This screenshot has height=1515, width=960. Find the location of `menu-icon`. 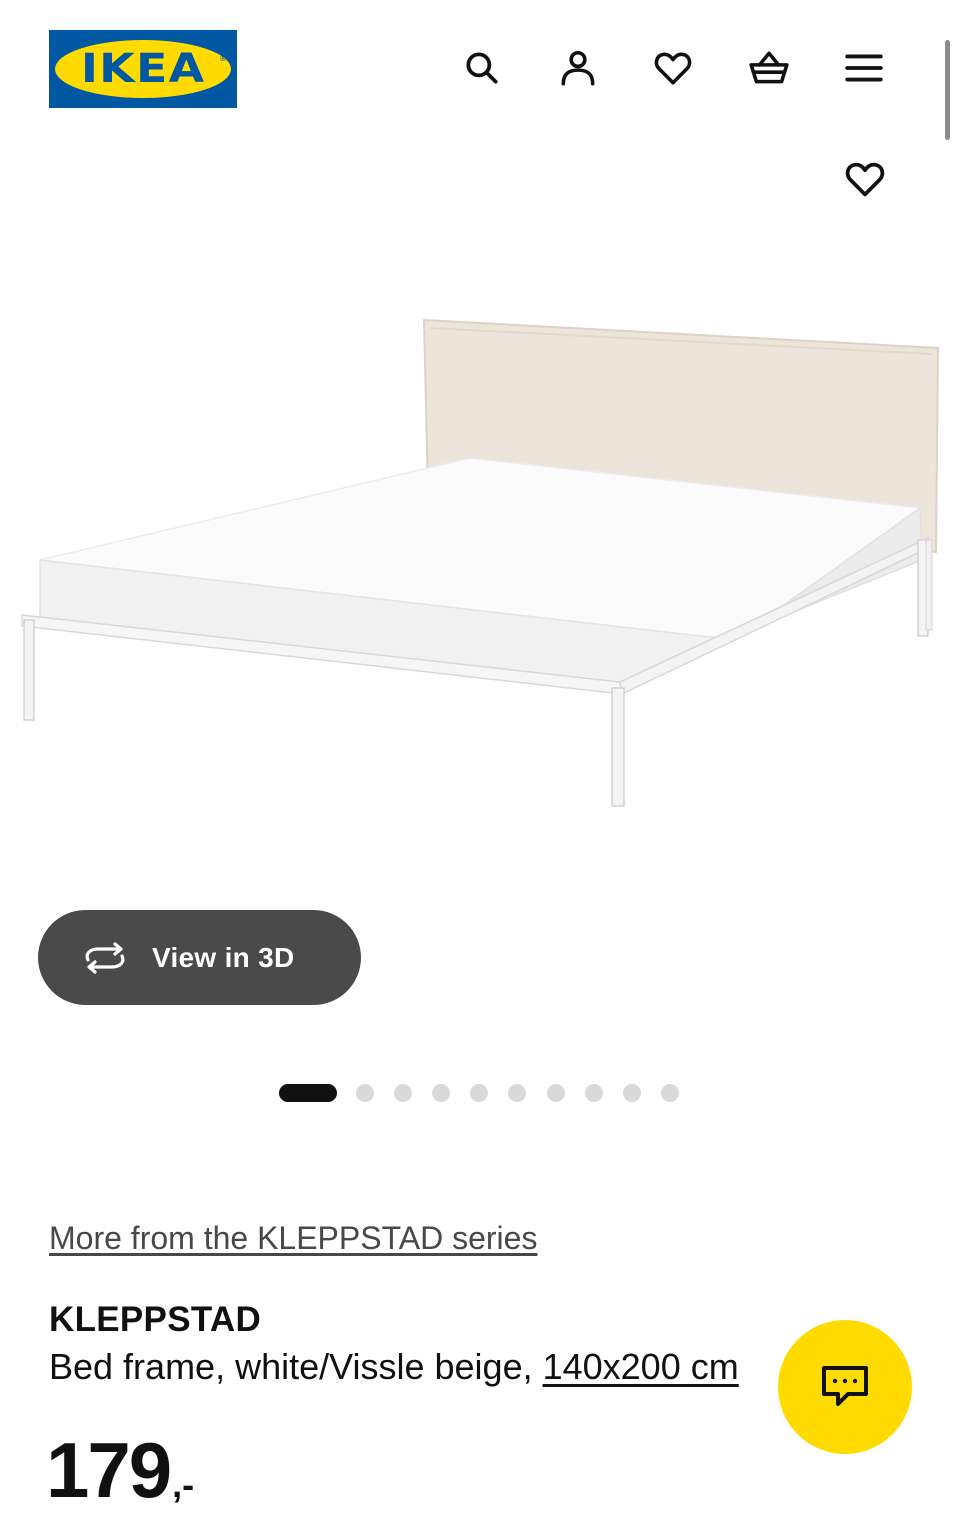

menu-icon is located at coordinates (864, 68).